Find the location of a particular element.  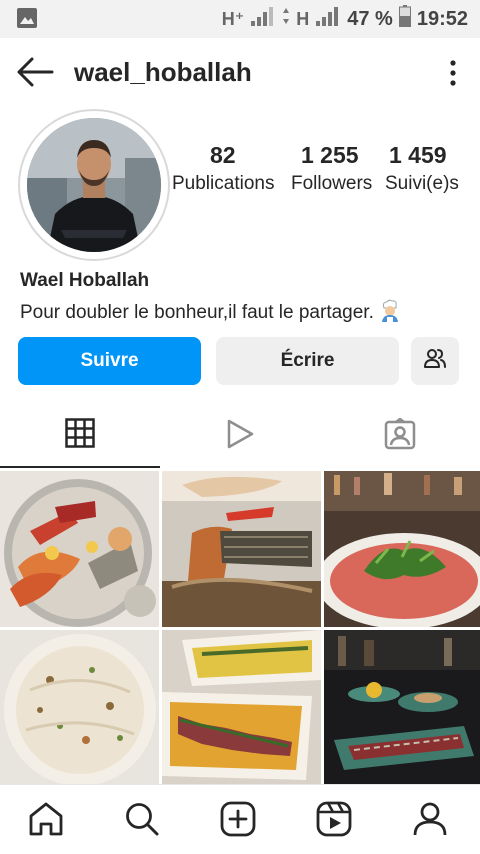

stat-posts-value: 82 is located at coordinates (223, 155).